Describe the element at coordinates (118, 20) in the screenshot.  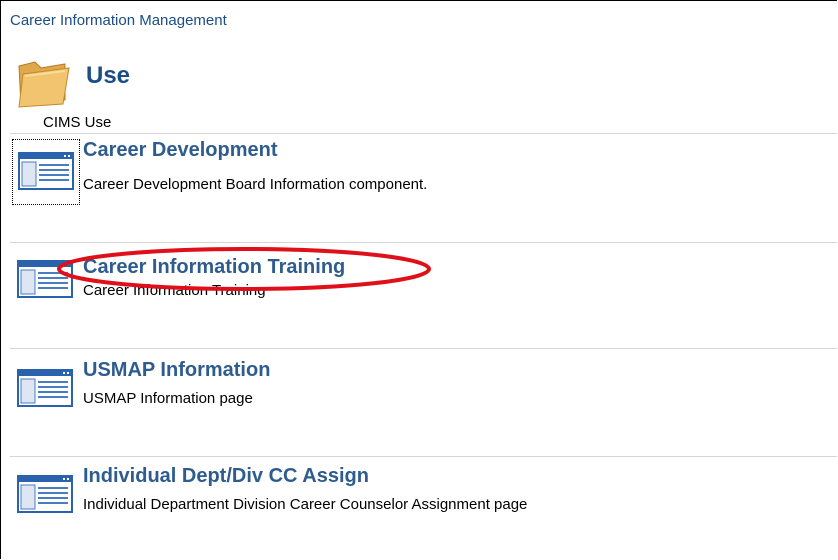
I see `breadcrumb: Career Information Management` at that location.